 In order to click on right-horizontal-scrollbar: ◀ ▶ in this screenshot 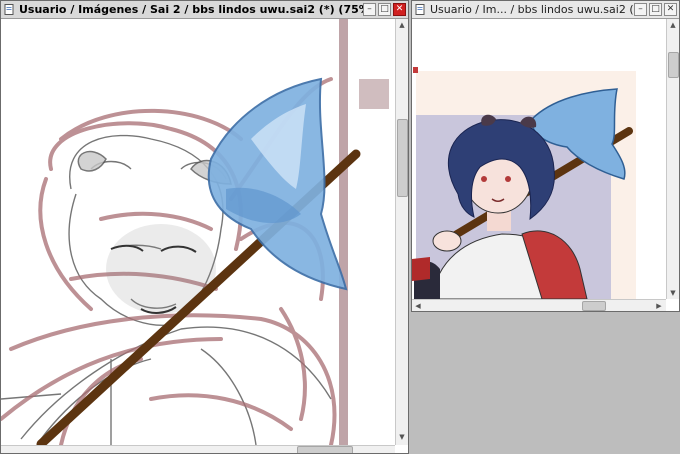, I will do `click(539, 305)`.